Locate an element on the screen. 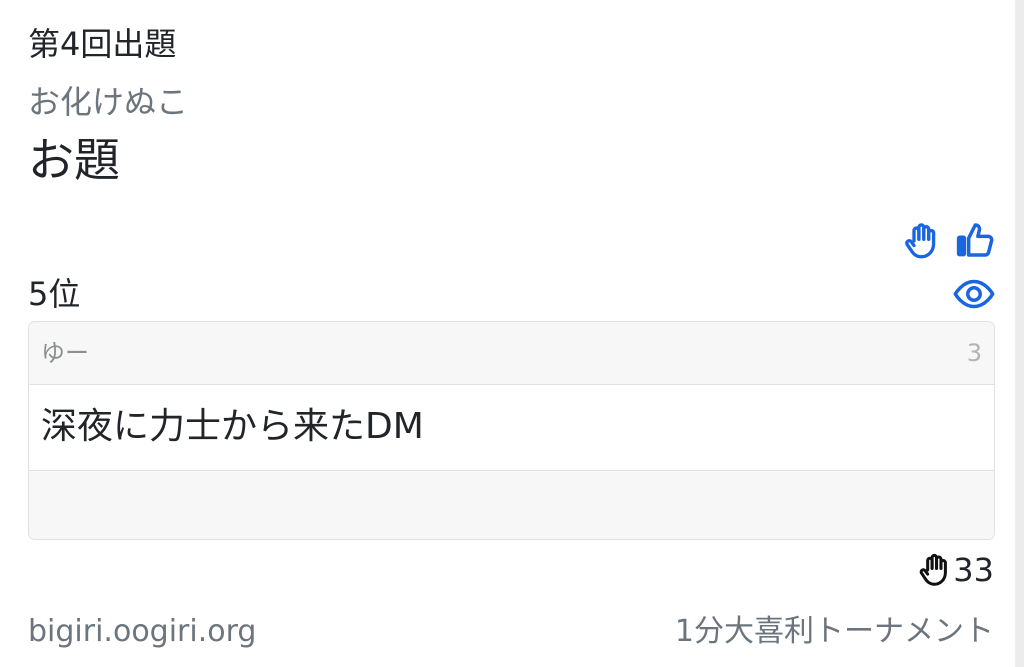  answer-card-header: ゆー 3 is located at coordinates (511, 353).